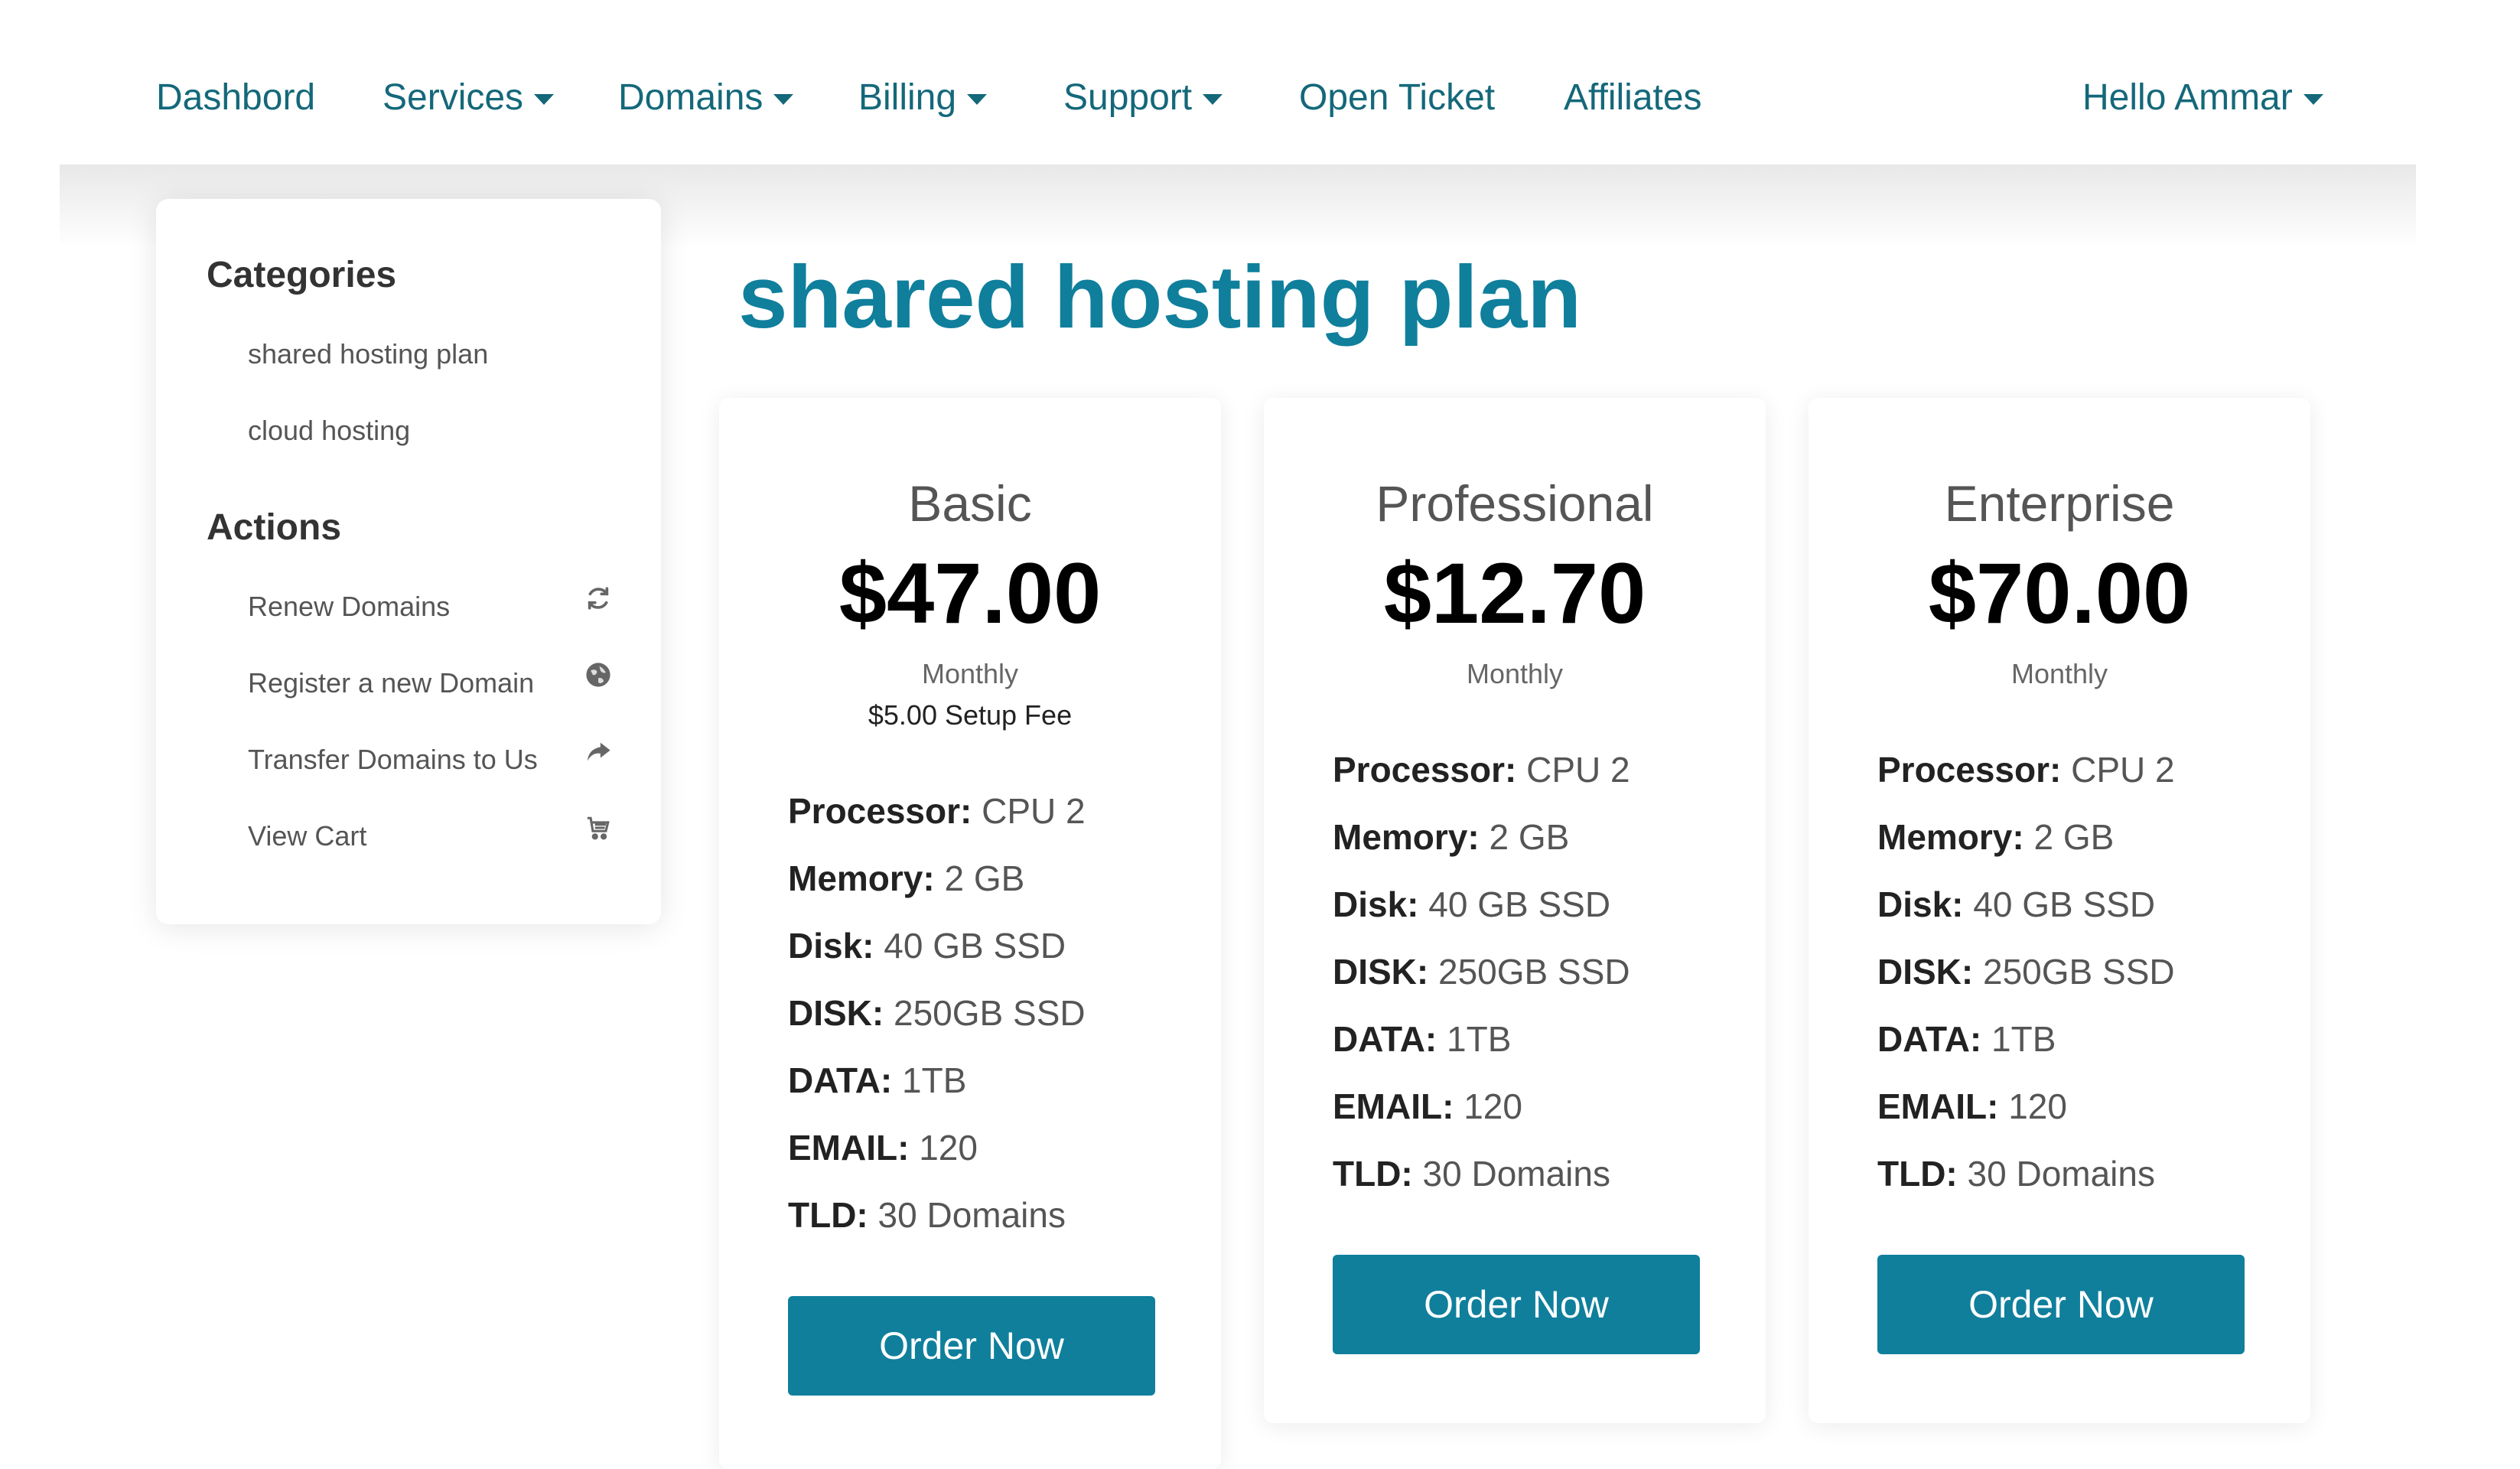  I want to click on nav-open-ticket: Open Ticket, so click(1397, 97).